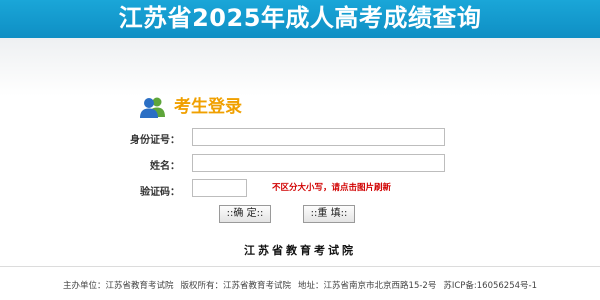  Describe the element at coordinates (165, 166) in the screenshot. I see `name-label: 姓名：` at that location.